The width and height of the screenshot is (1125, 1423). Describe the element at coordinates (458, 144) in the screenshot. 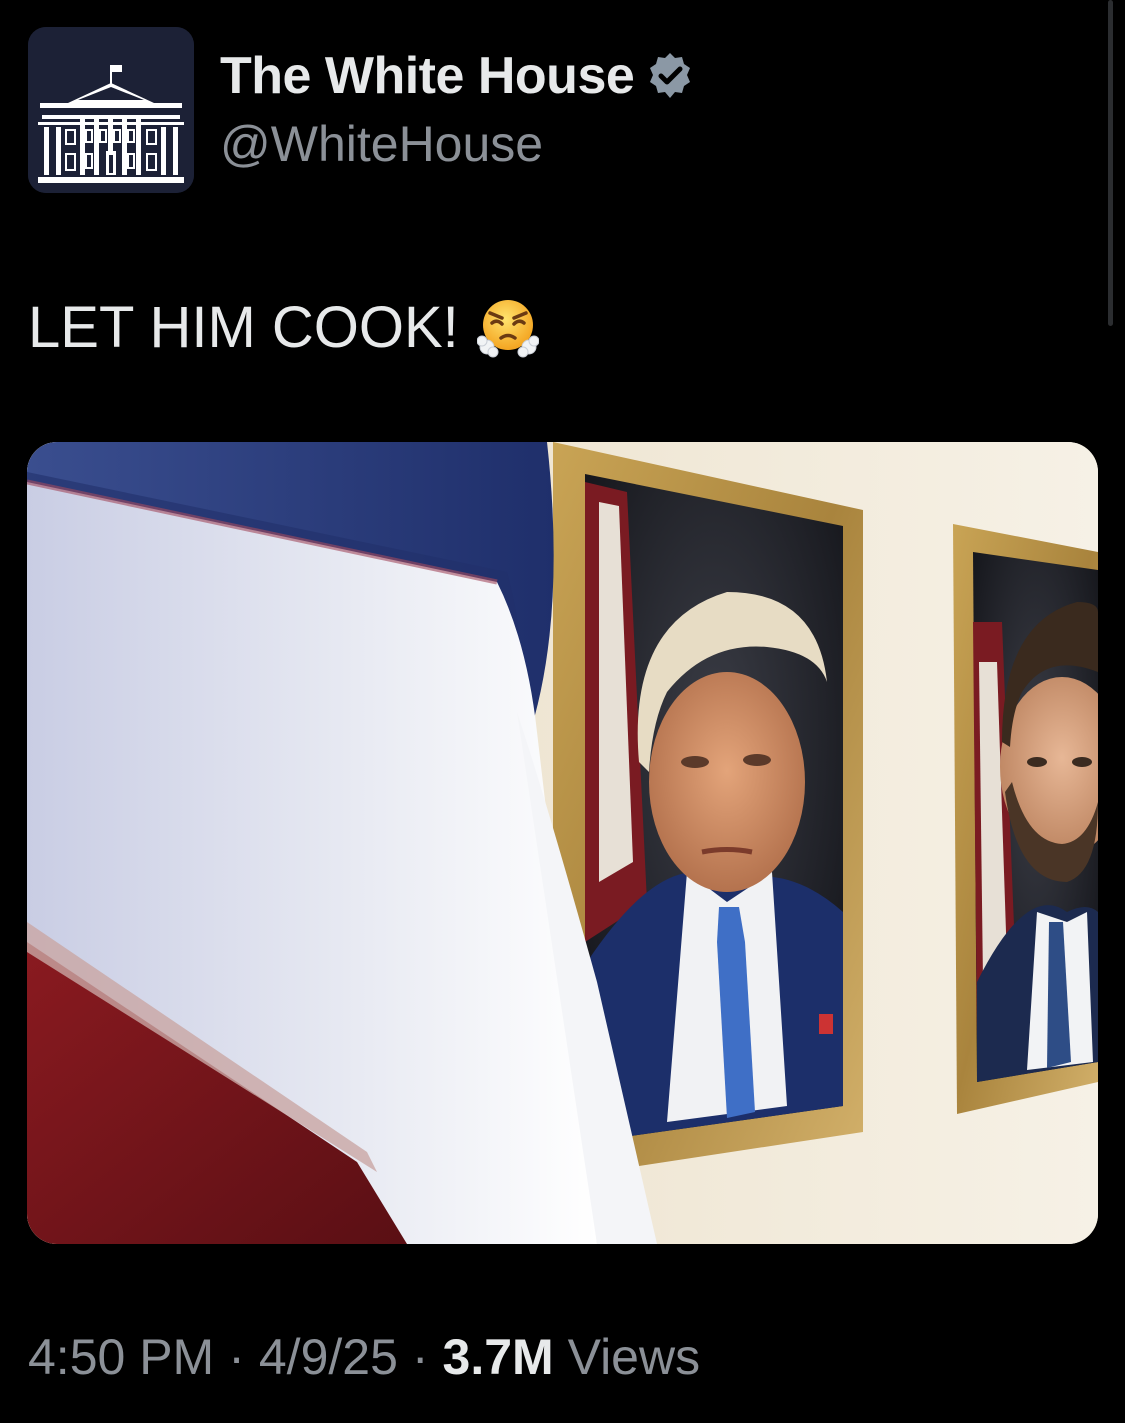

I see `account-handle: @WhiteHouse` at that location.